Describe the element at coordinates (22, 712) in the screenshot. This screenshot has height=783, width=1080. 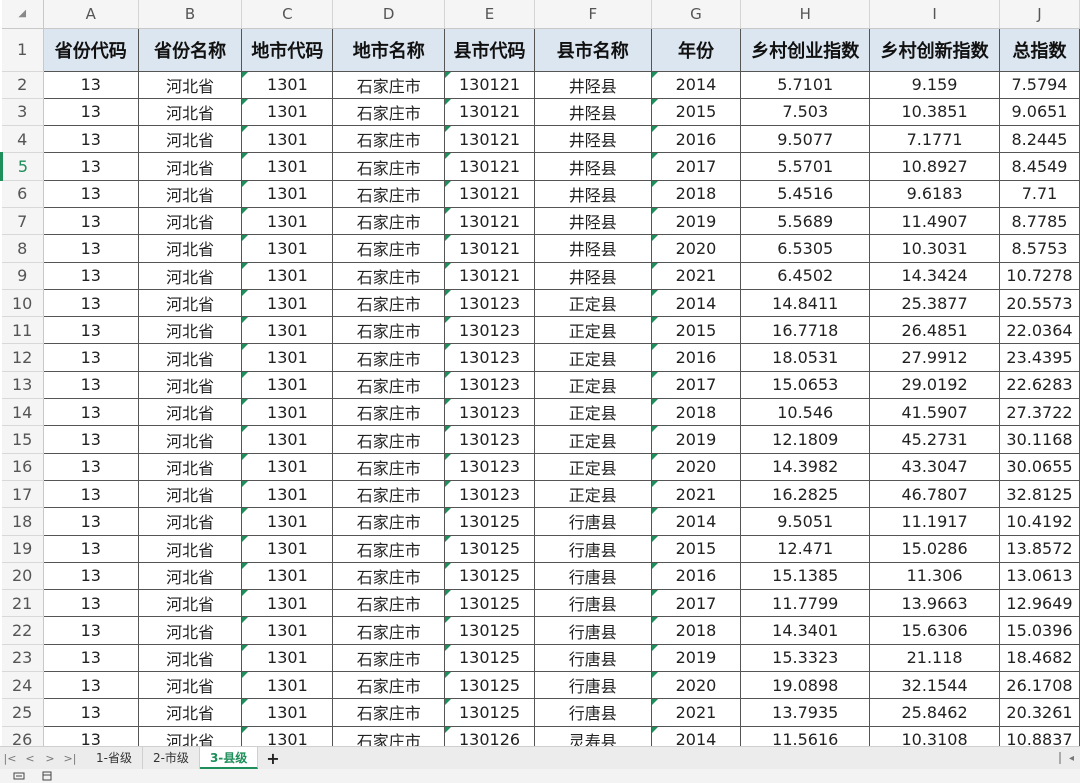
I see `row-header: 25` at that location.